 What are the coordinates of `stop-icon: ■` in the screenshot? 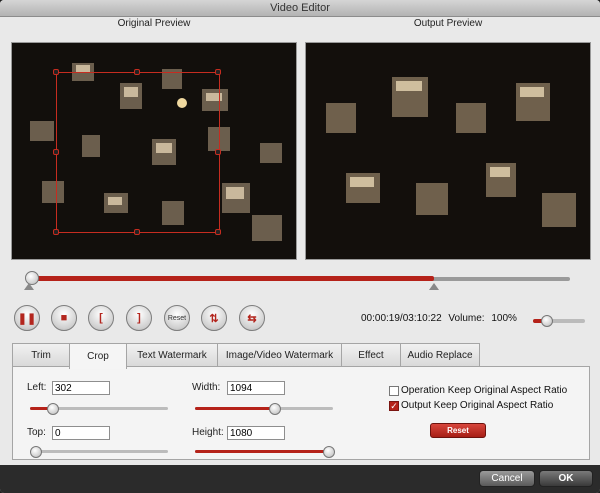 It's located at (64, 318).